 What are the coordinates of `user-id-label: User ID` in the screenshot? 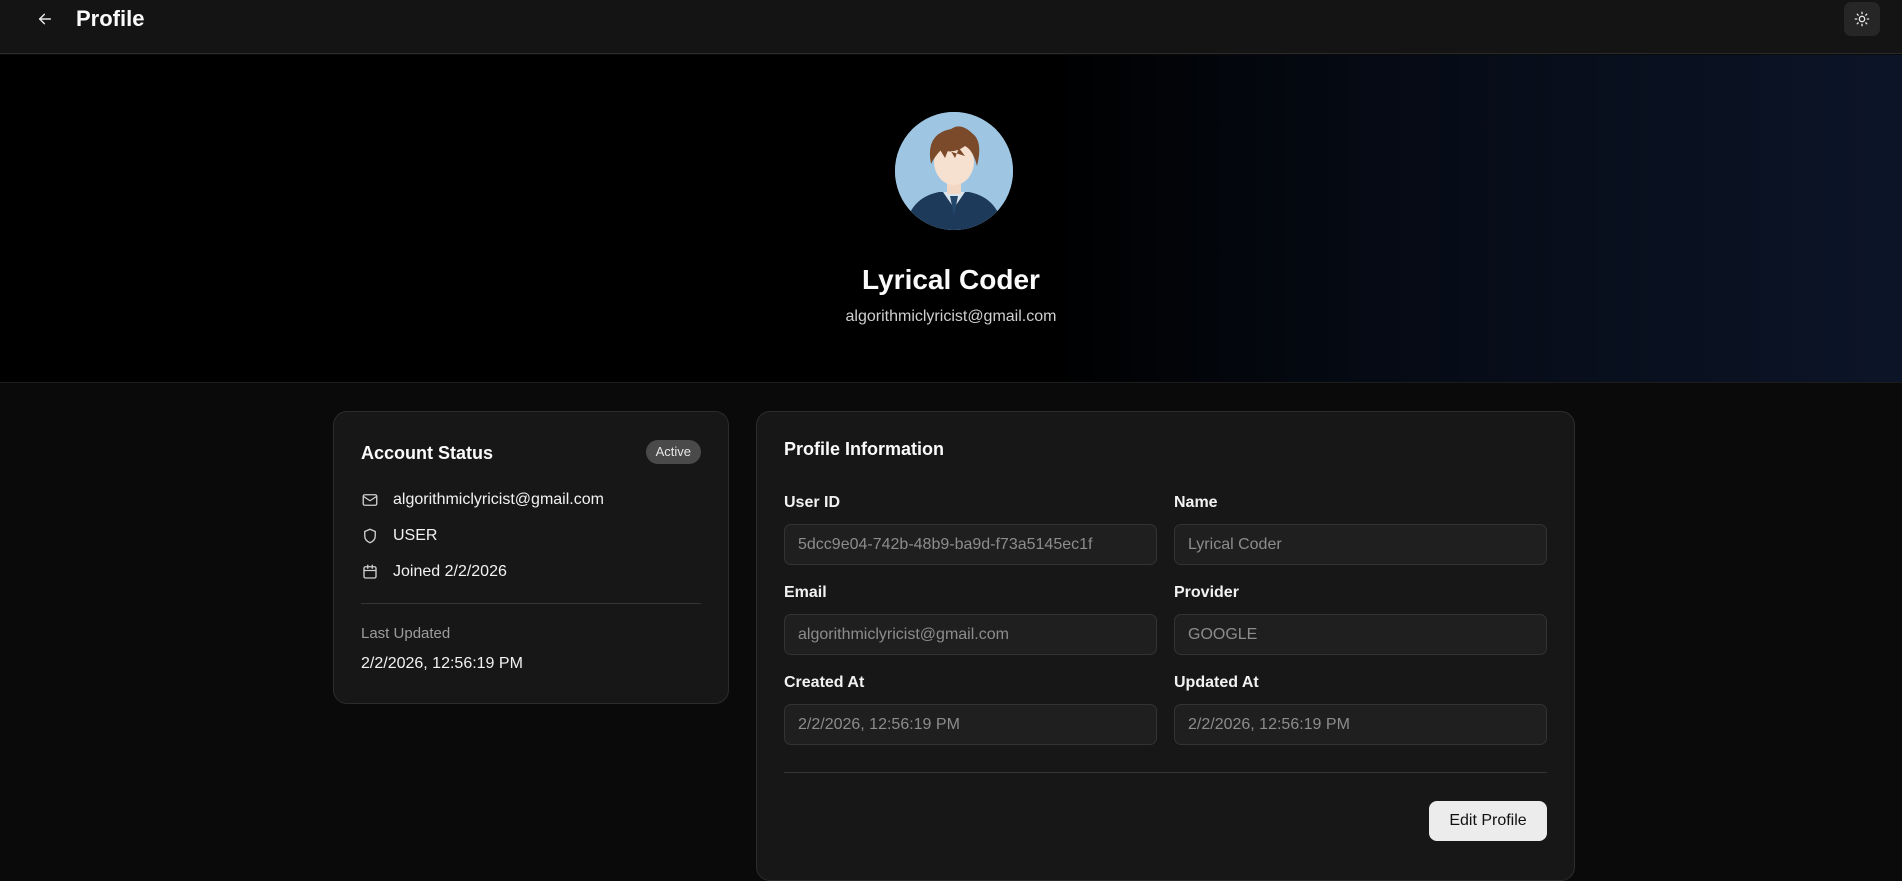 It's located at (812, 502).